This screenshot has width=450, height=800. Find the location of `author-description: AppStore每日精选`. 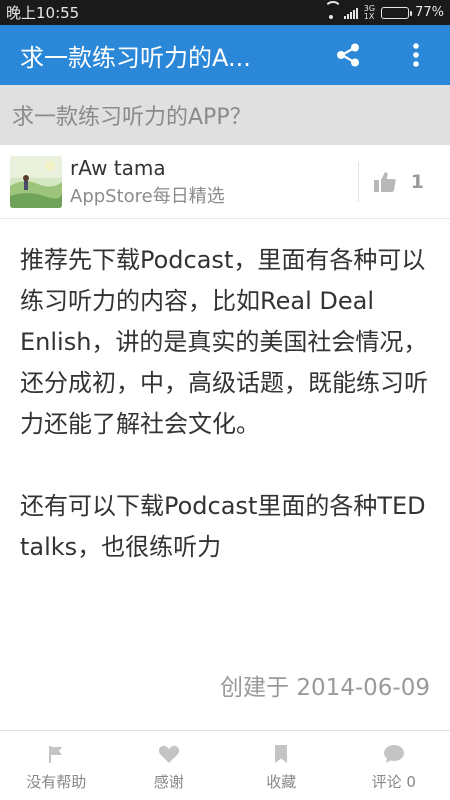

author-description: AppStore每日精选 is located at coordinates (147, 196).